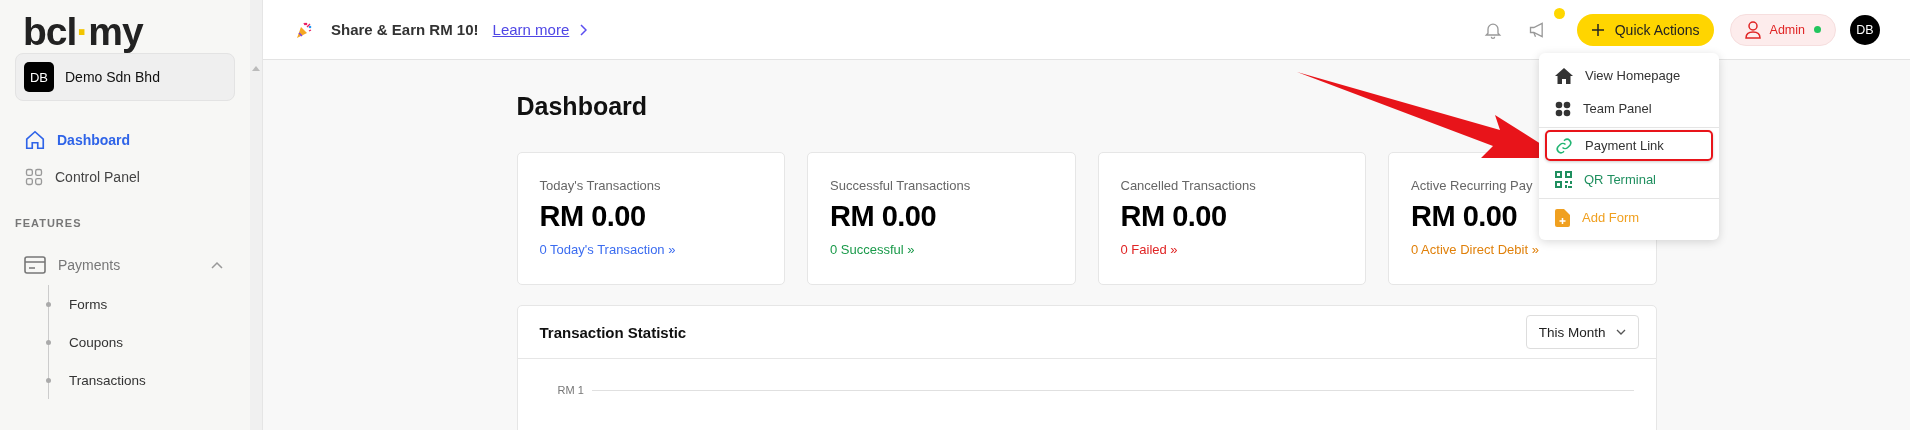 This screenshot has width=1910, height=430. I want to click on section-heading: FEATURES, so click(49, 224).